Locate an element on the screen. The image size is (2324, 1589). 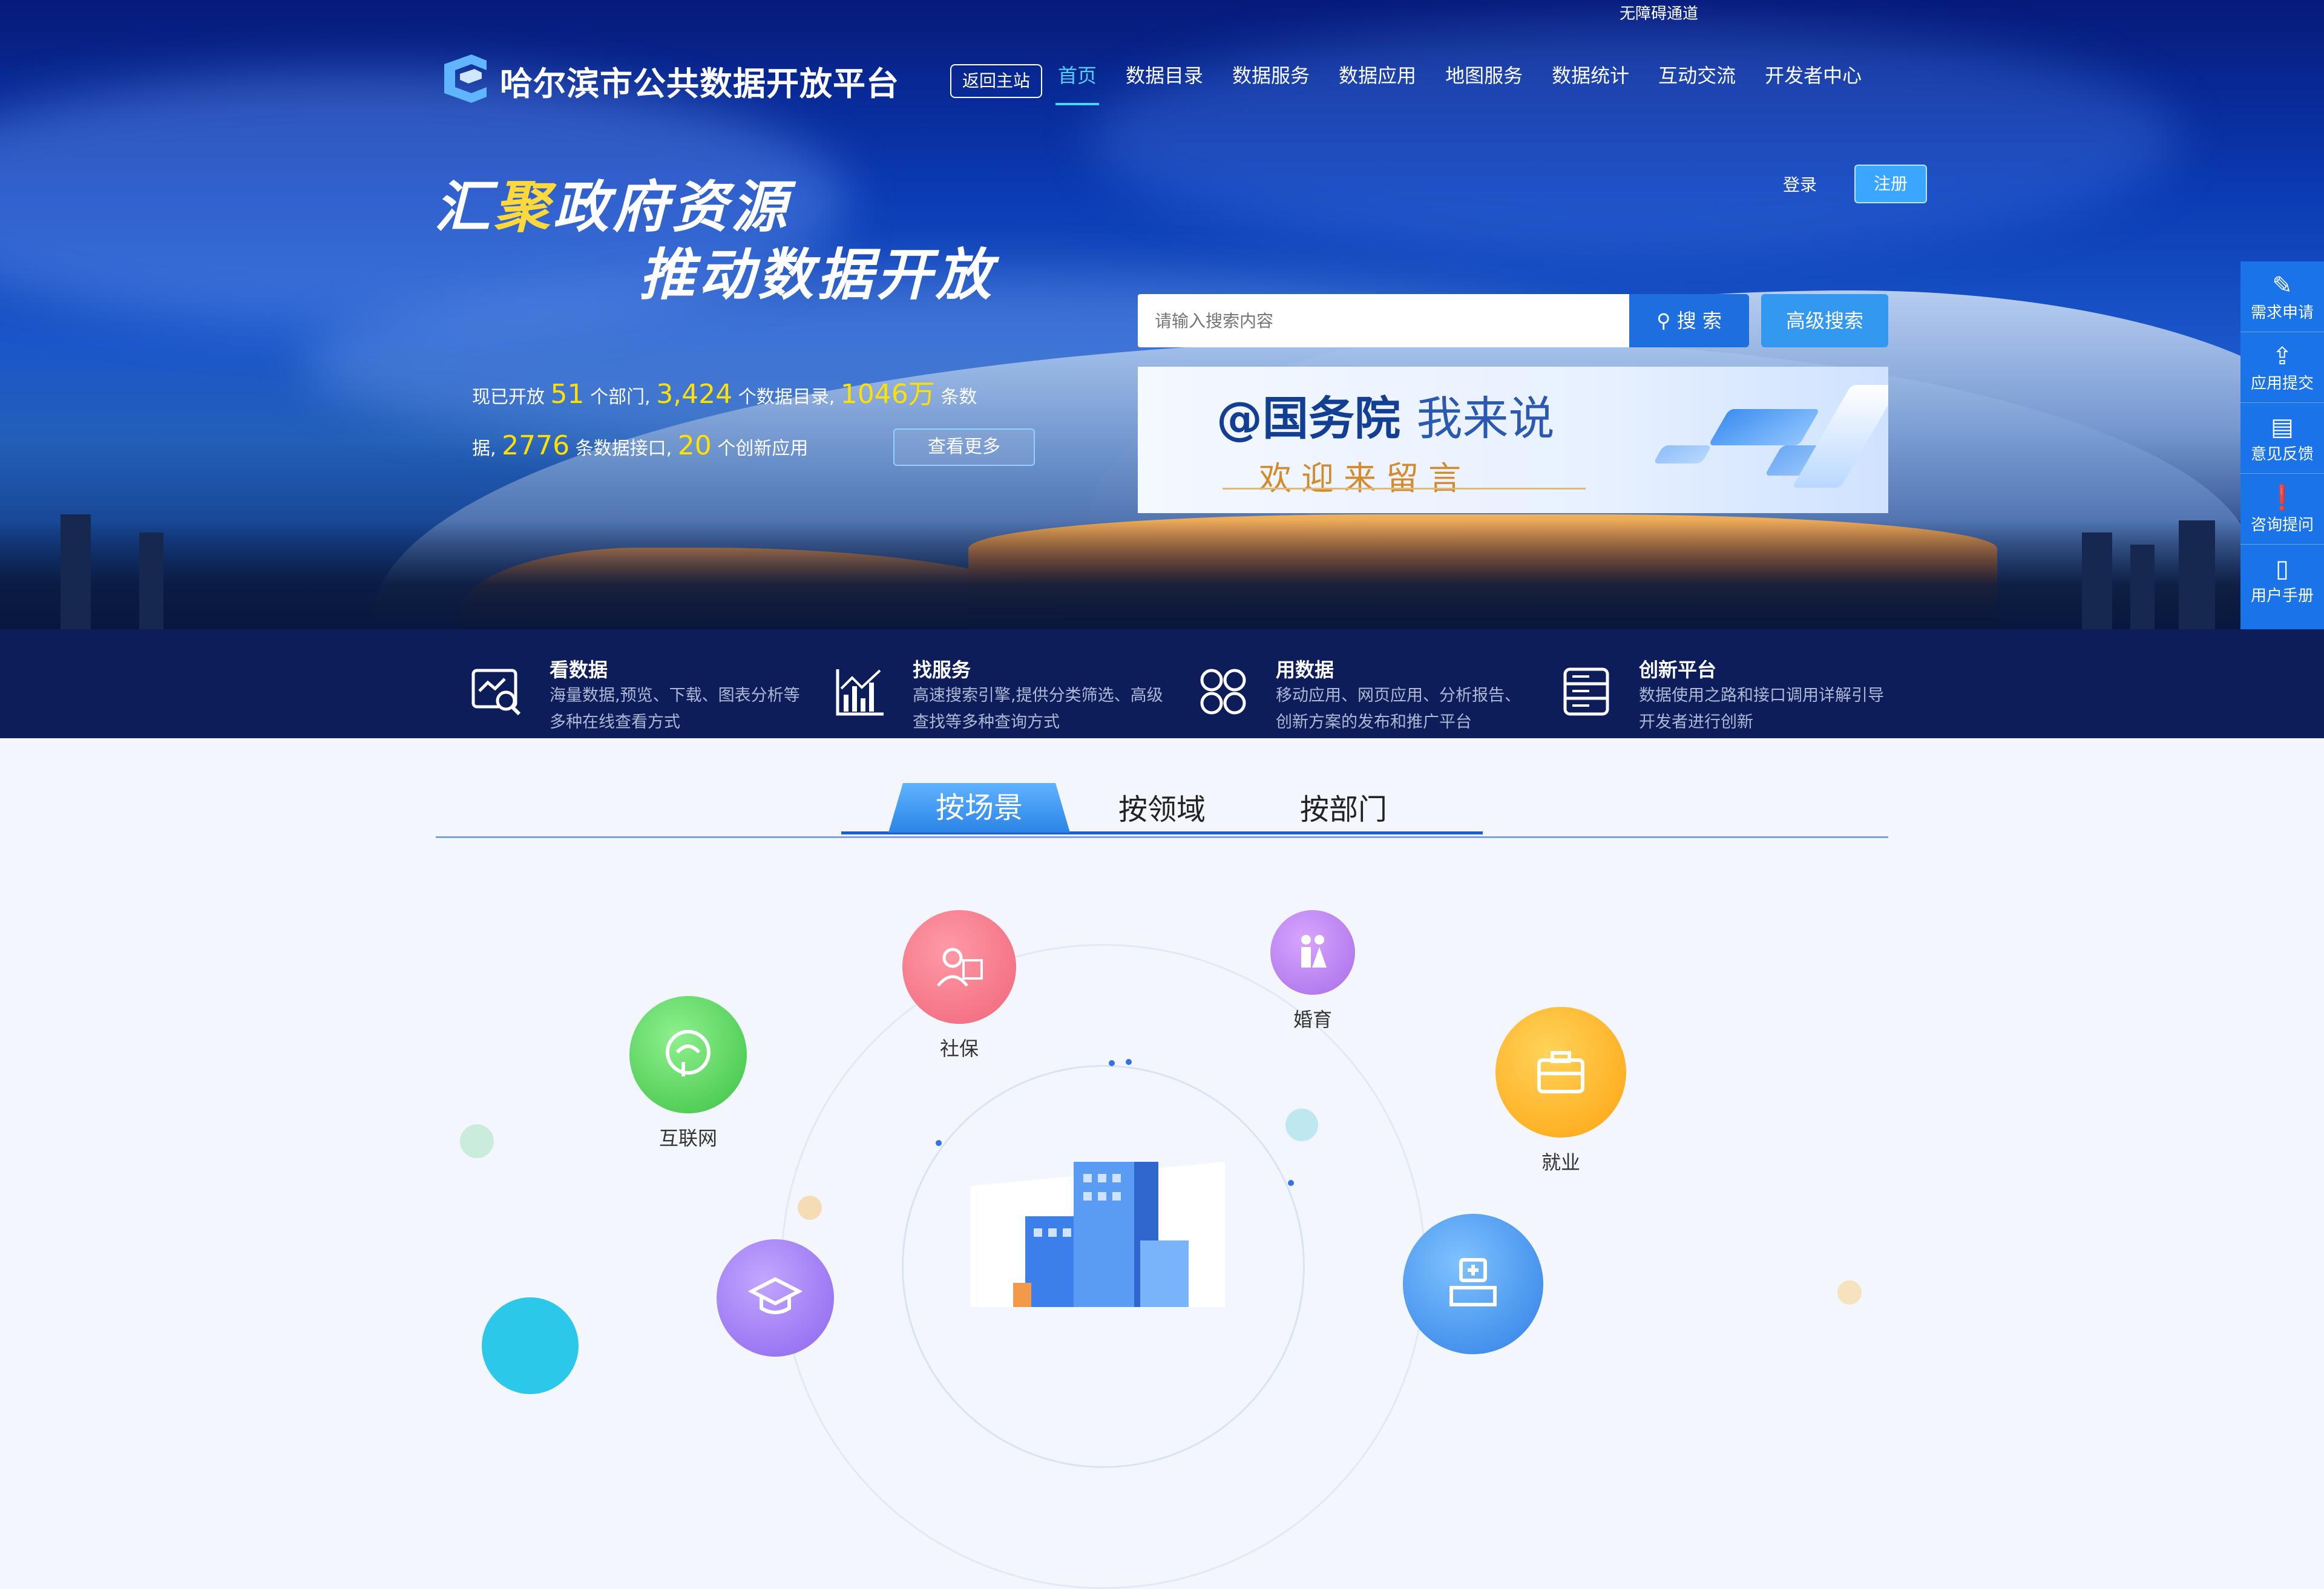
nav-data-app: 数据应用 is located at coordinates (1377, 85).